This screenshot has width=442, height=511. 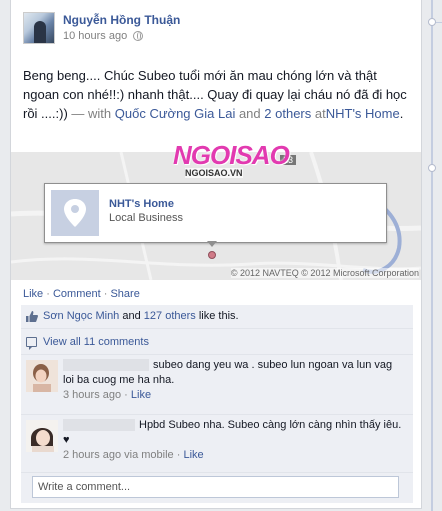 What do you see at coordinates (141, 204) in the screenshot?
I see `place-title: NHT's Home` at bounding box center [141, 204].